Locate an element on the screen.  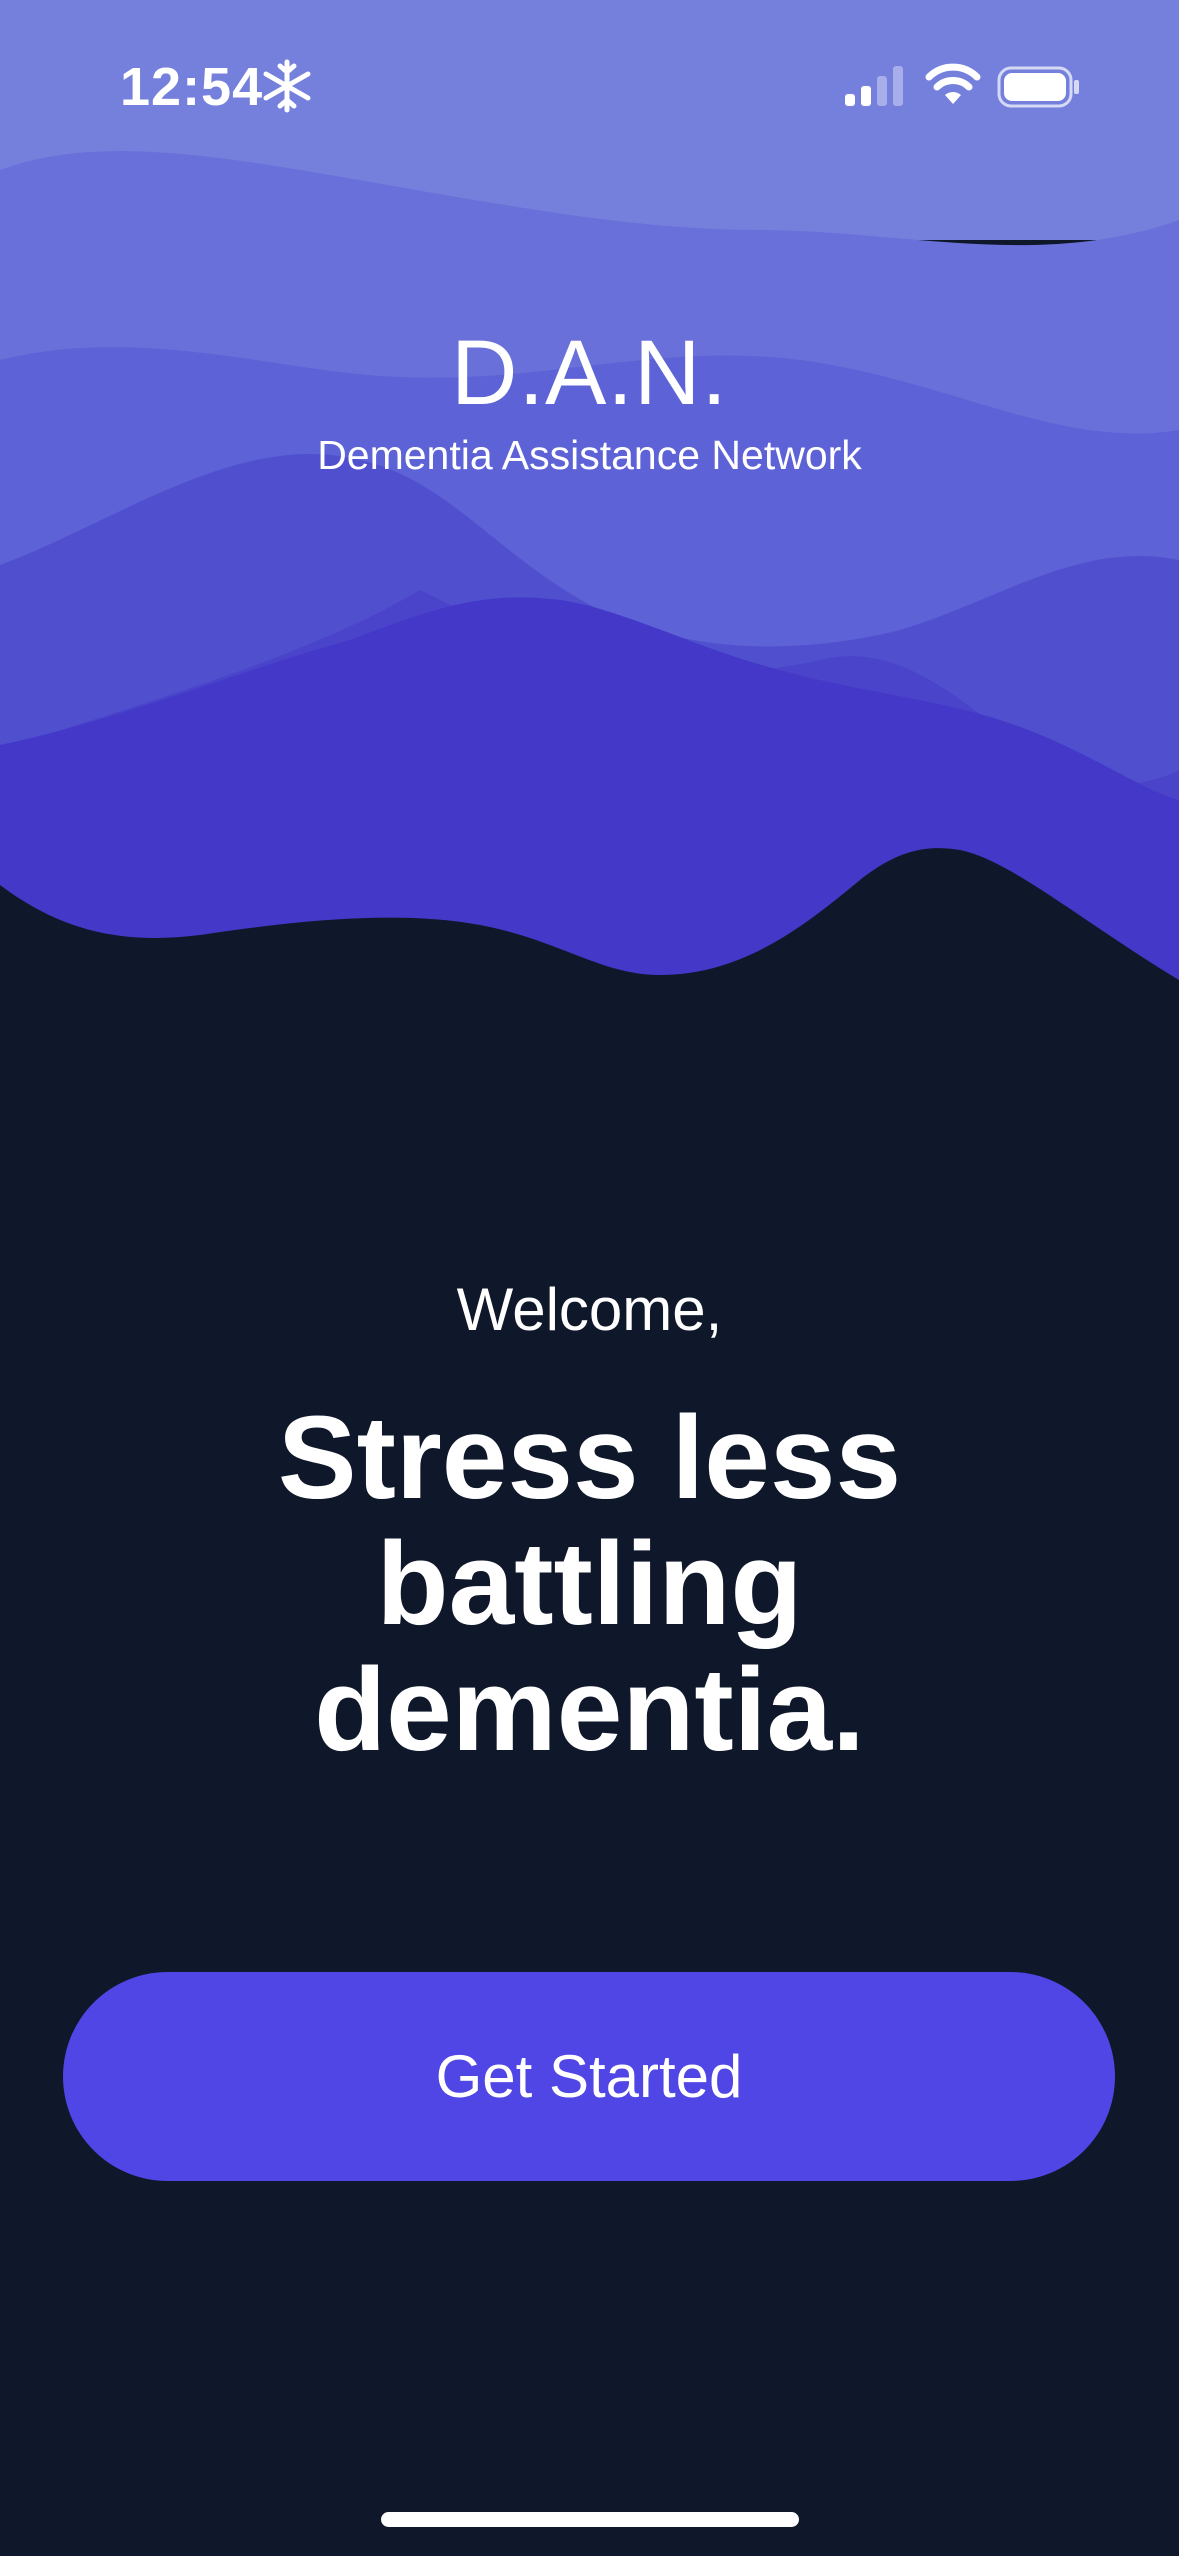
app-title: D.A.N. is located at coordinates (589, 373).